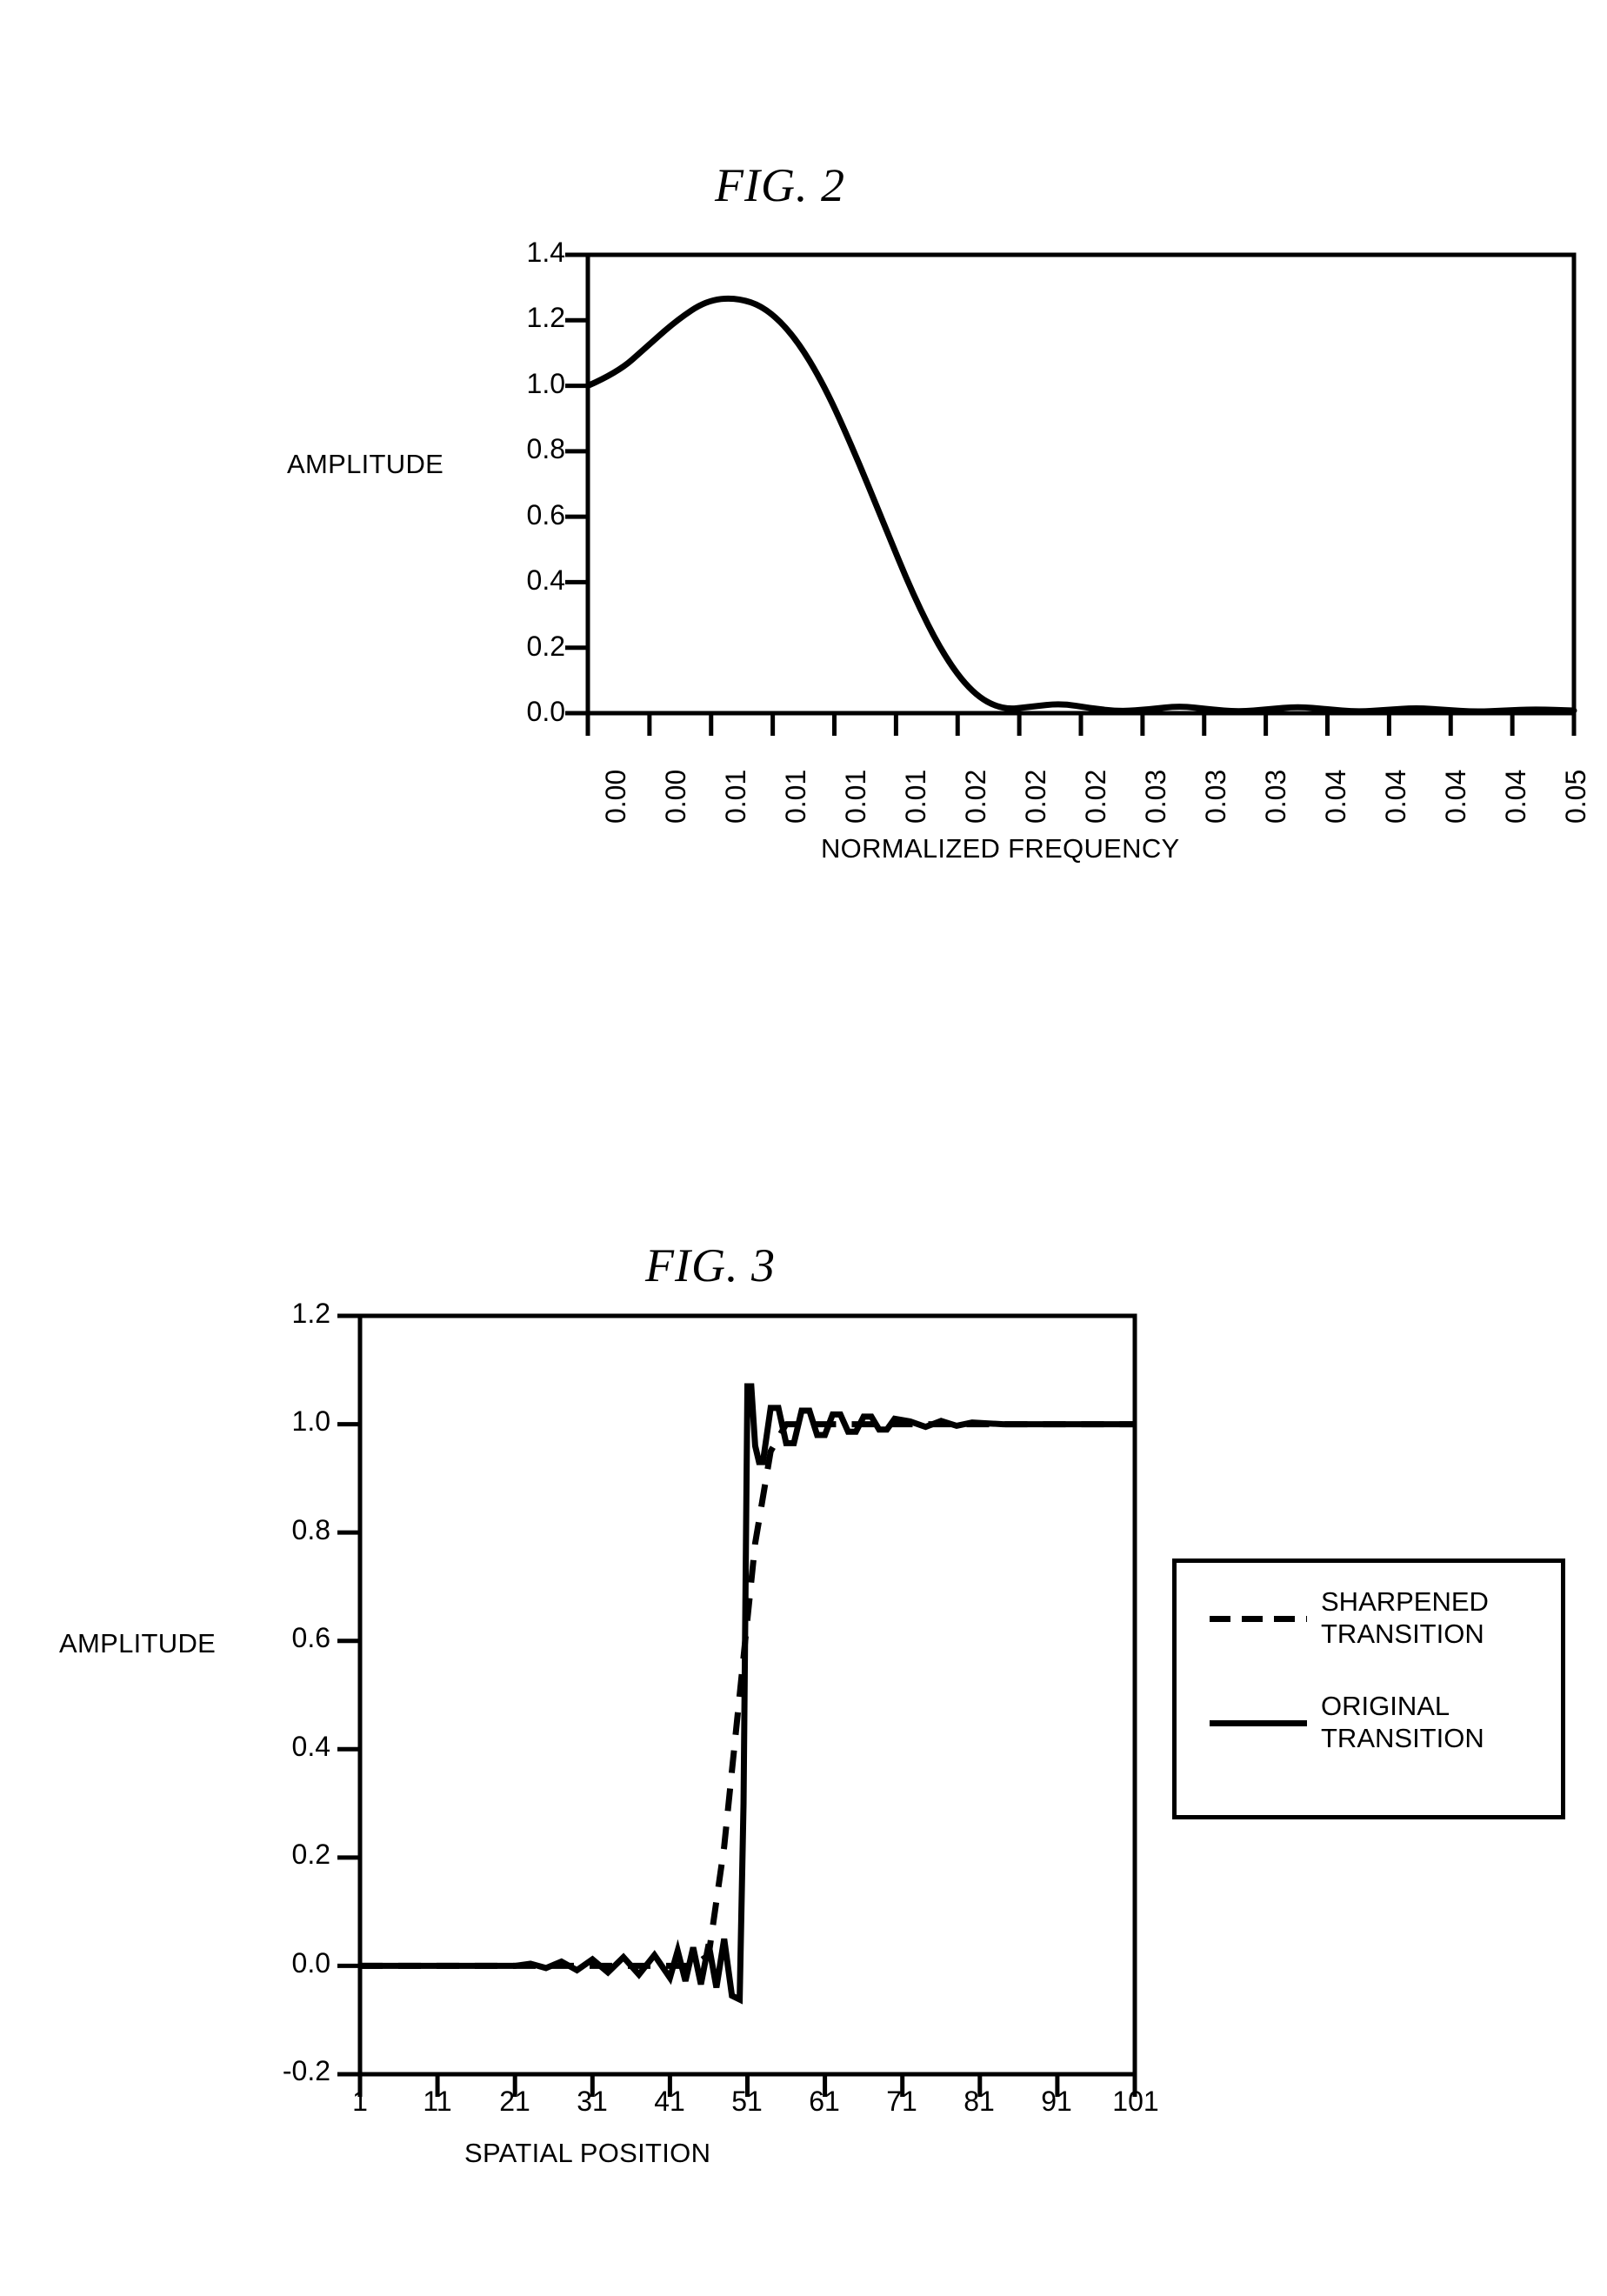 This screenshot has height=2296, width=1607. Describe the element at coordinates (310, 1638) in the screenshot. I see `figure-3-y-tick: 0.6` at that location.